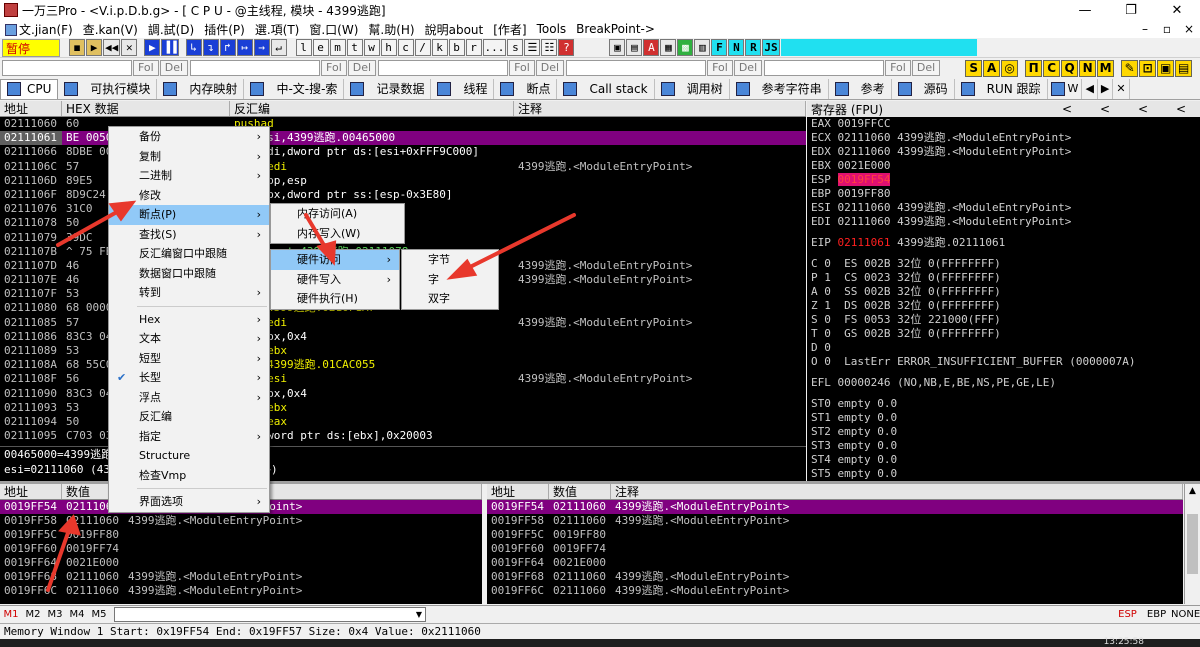  I want to click on tab-breakpoints: 断点, so click(526, 88).